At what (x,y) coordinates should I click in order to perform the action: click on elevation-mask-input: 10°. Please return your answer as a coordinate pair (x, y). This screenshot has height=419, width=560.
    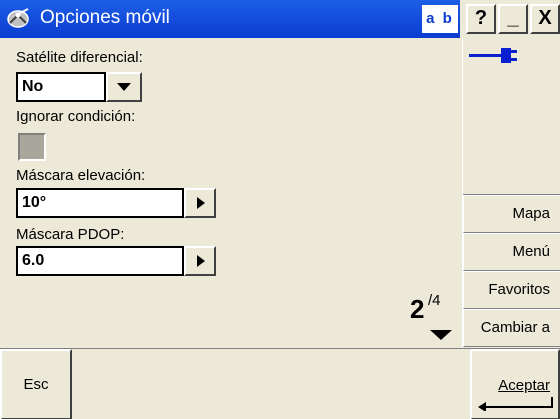
    Looking at the image, I should click on (100, 203).